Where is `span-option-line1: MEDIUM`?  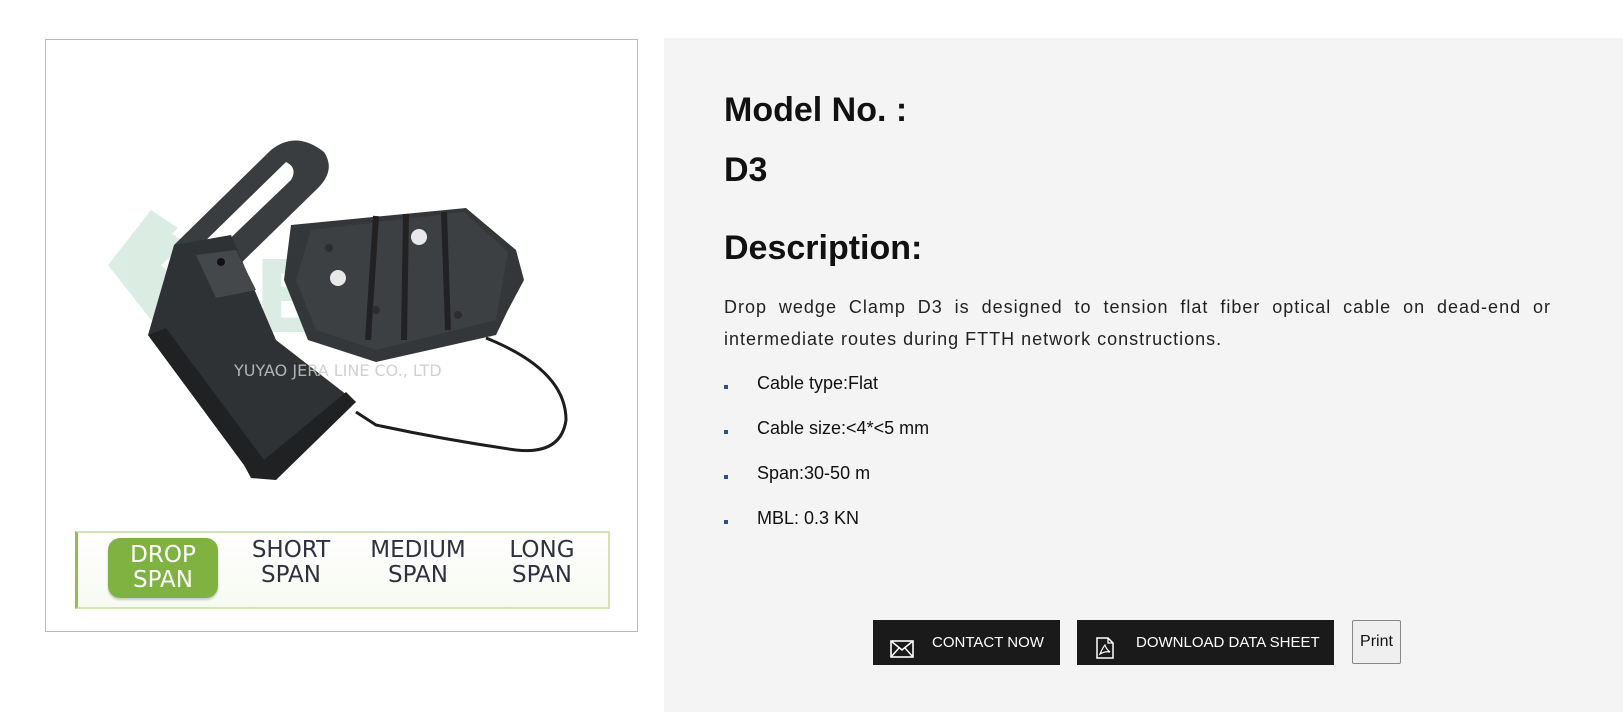 span-option-line1: MEDIUM is located at coordinates (418, 550).